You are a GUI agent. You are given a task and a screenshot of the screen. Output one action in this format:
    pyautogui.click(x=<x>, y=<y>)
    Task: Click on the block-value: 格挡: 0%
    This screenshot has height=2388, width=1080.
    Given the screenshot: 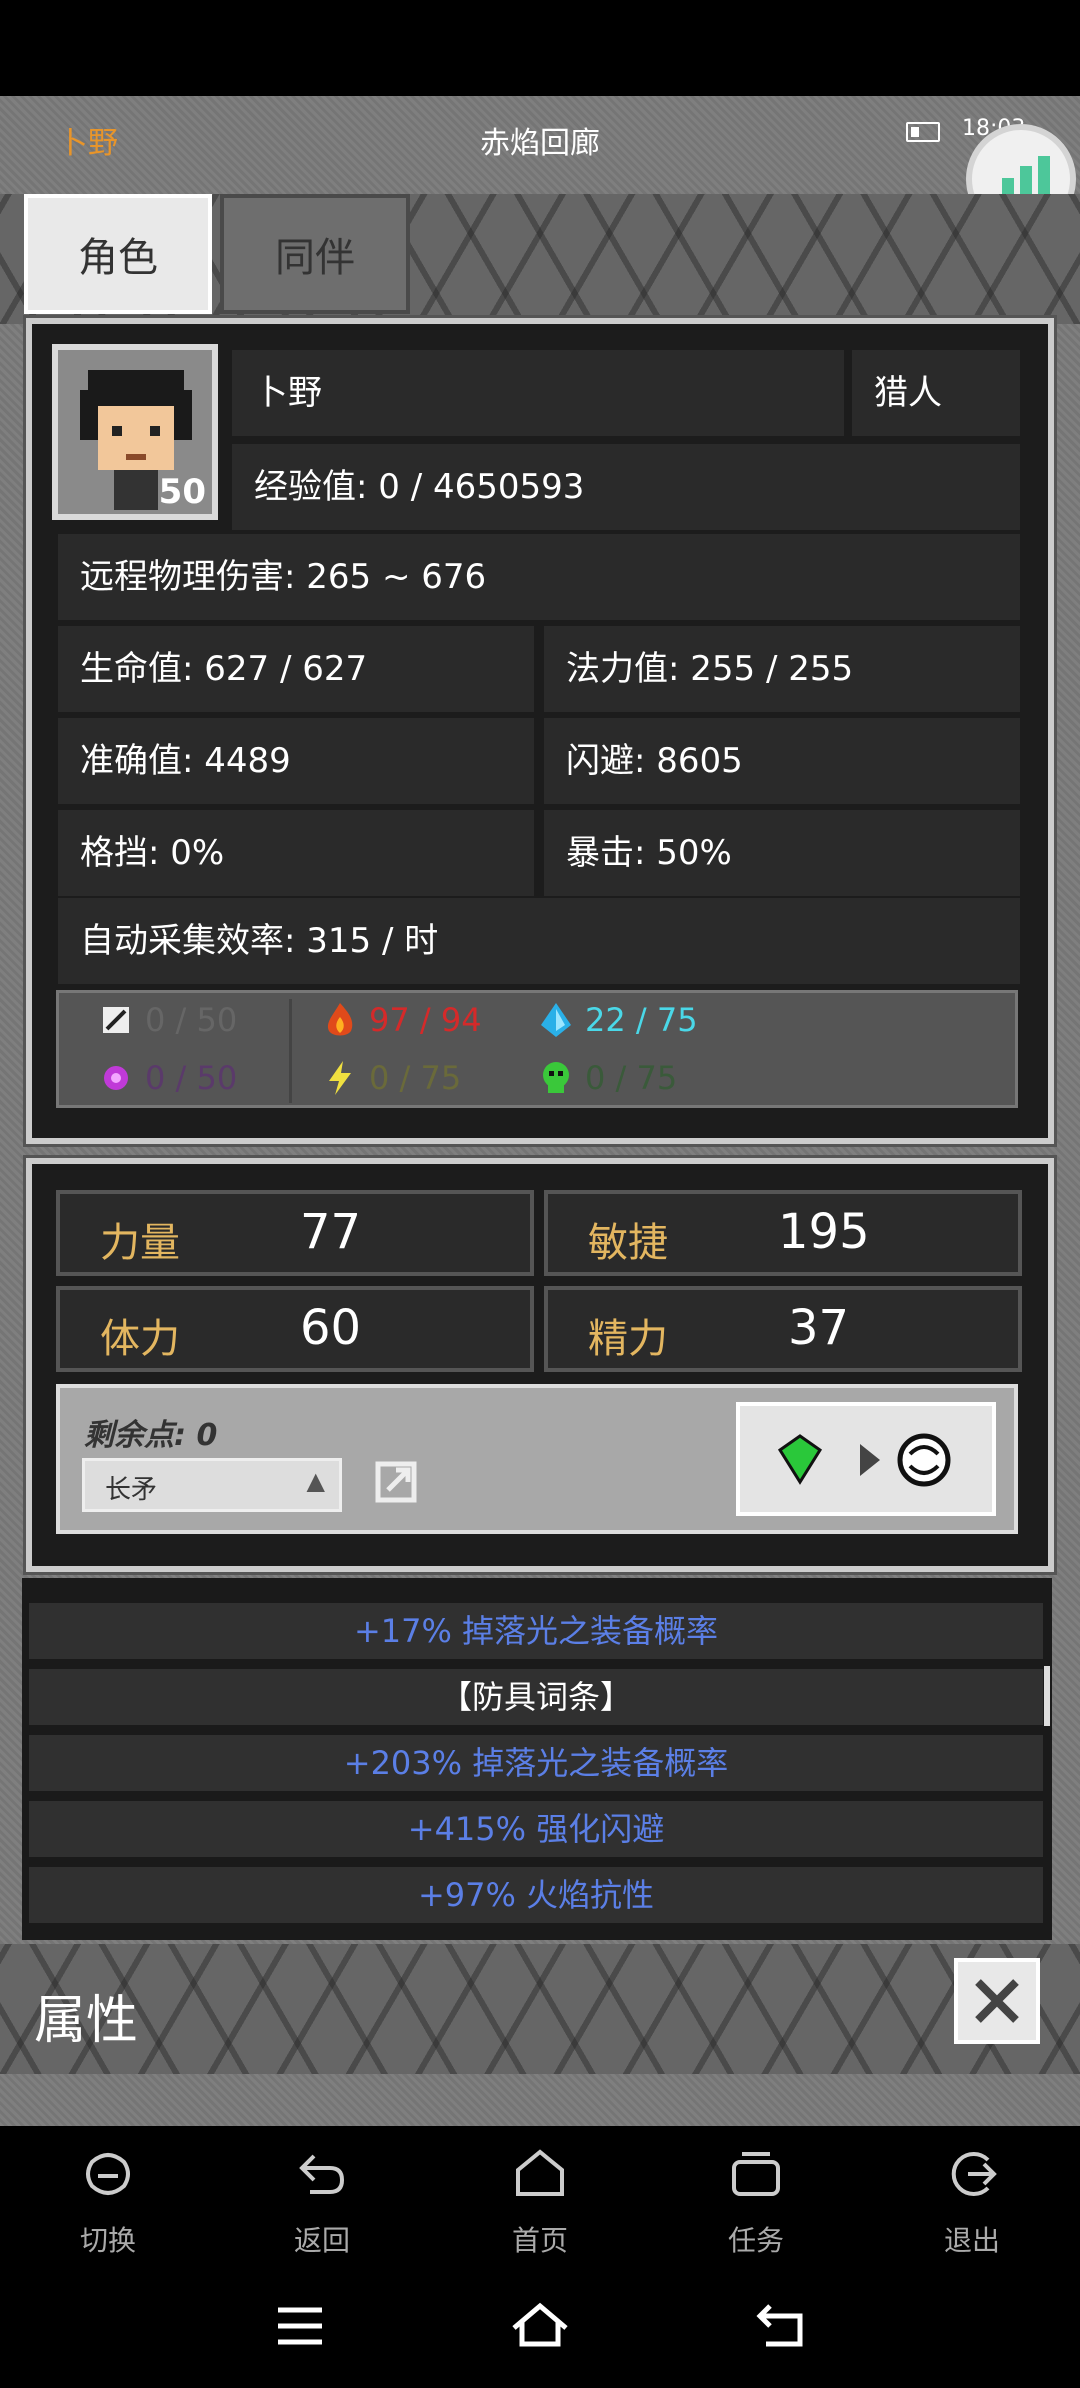 What is the action you would take?
    pyautogui.click(x=296, y=853)
    